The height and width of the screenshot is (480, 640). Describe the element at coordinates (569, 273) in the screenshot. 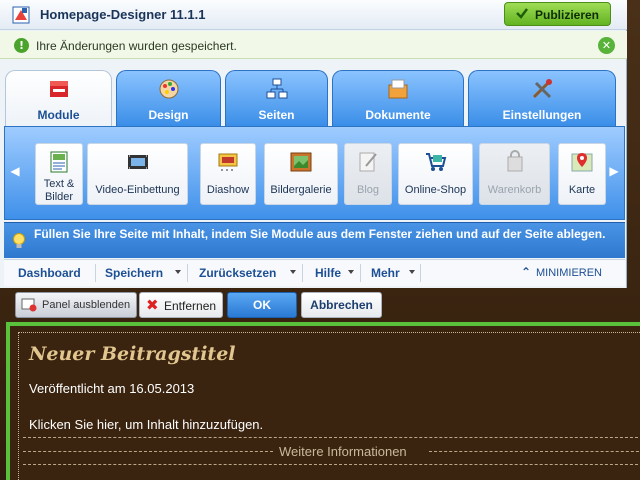

I see `minimize-button: MINIMIEREN` at that location.